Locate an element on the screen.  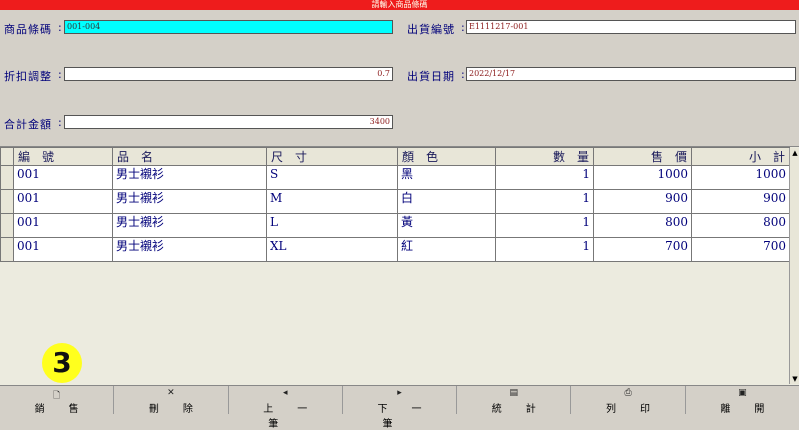
column-header-code: 編 號 is located at coordinates (63, 156).